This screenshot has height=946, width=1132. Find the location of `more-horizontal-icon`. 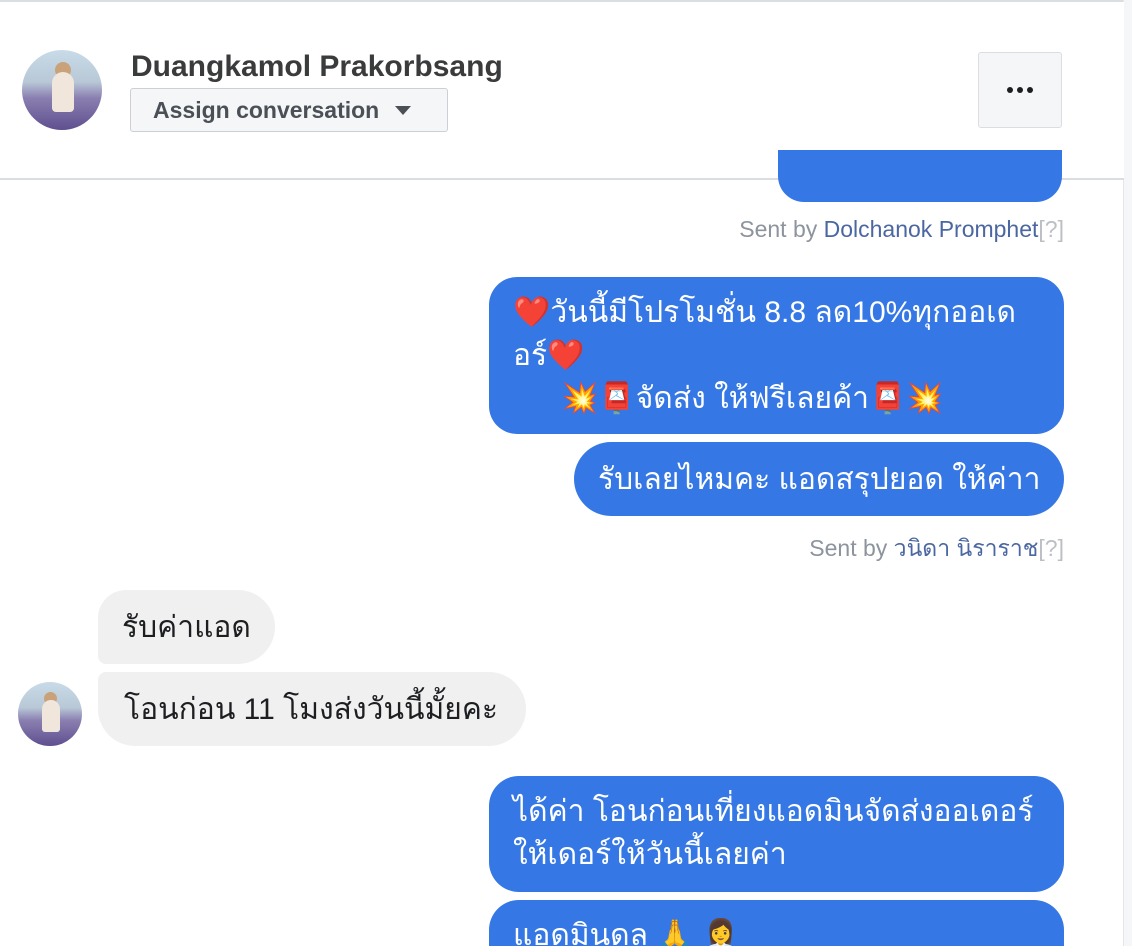

more-horizontal-icon is located at coordinates (1020, 90).